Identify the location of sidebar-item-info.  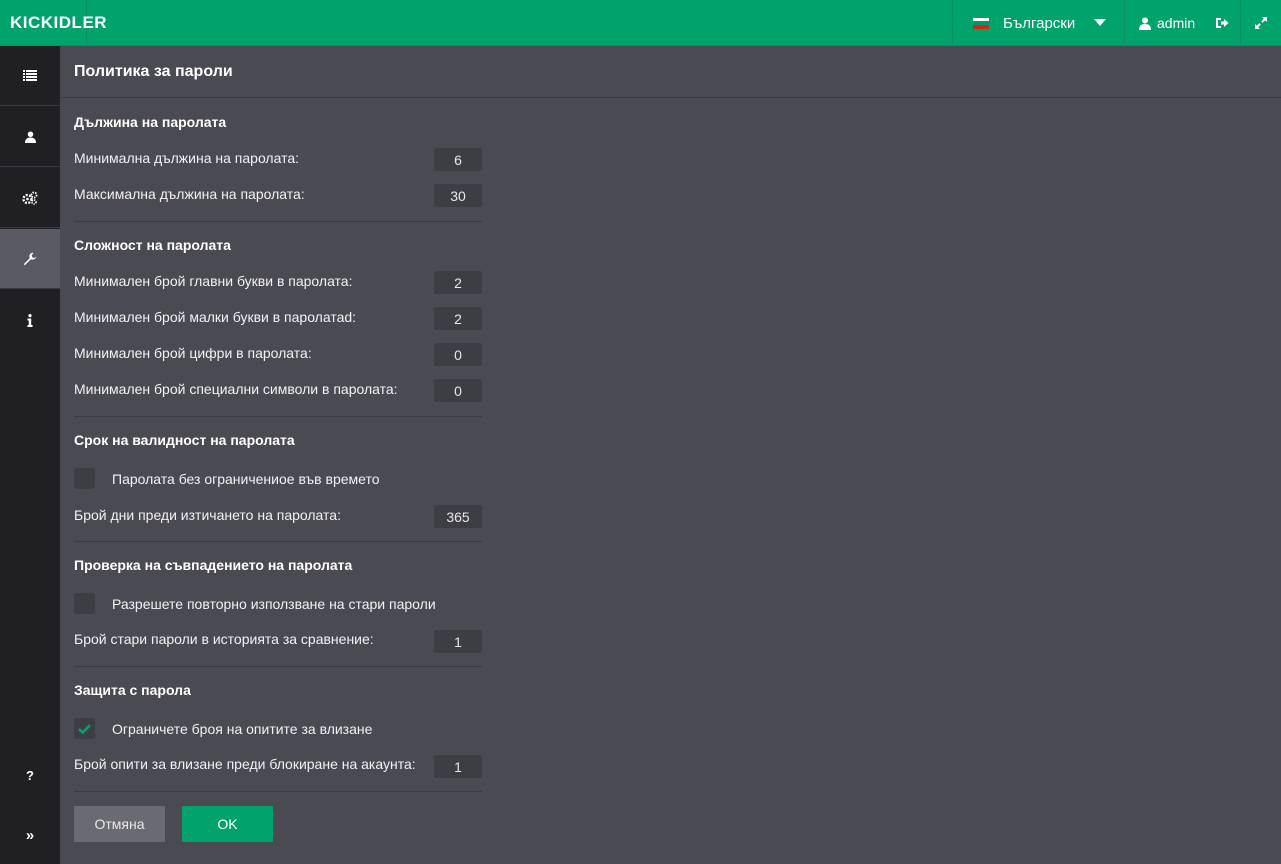
(30, 320).